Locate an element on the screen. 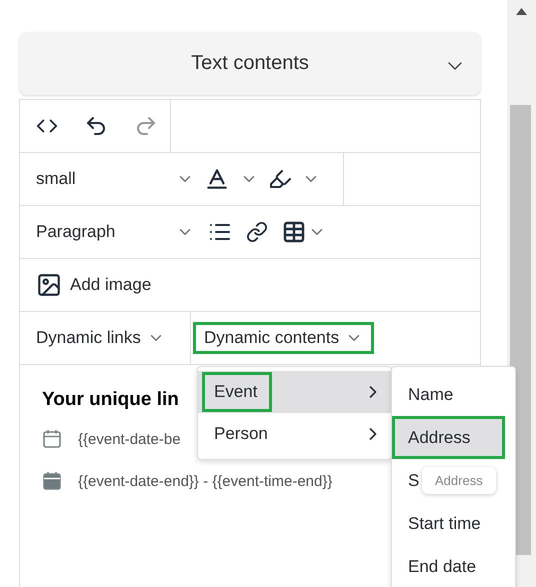 This screenshot has height=587, width=536. dynamic-contents-dropdown: Dynamic contents is located at coordinates (284, 338).